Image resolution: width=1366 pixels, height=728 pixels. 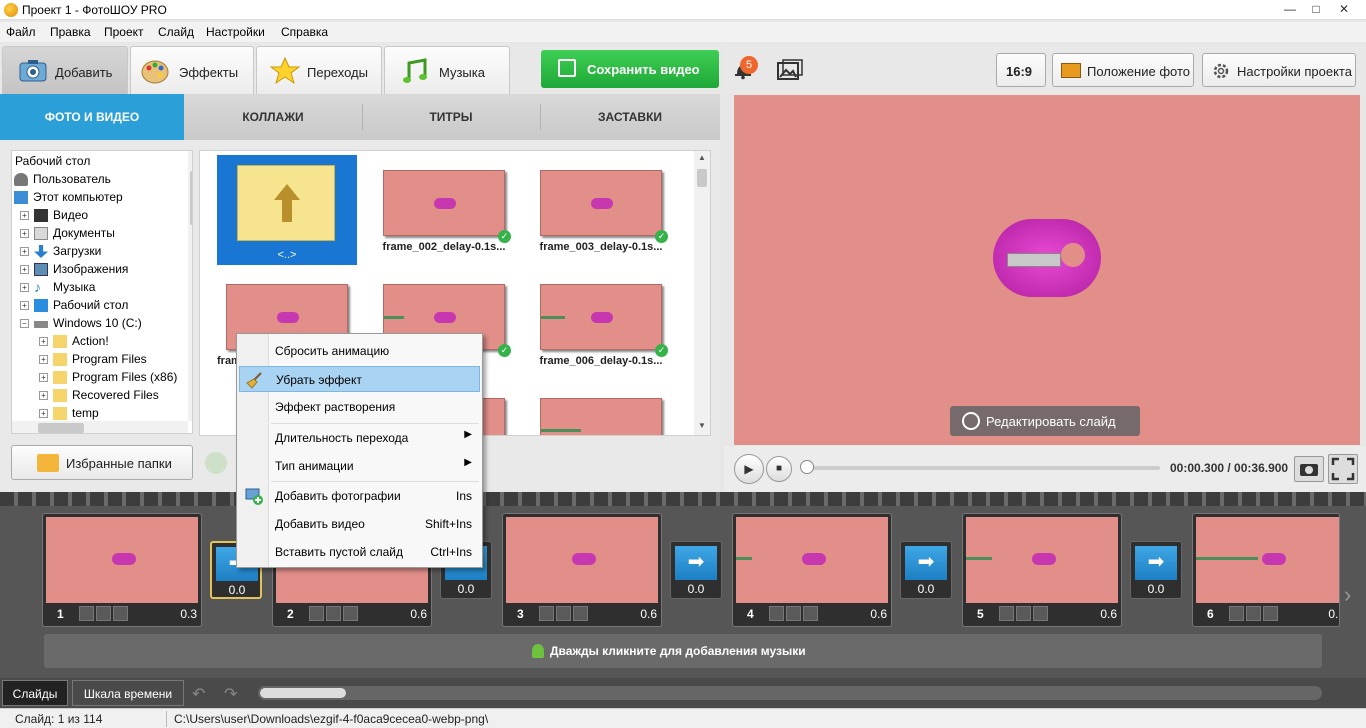 What do you see at coordinates (1309, 469) in the screenshot?
I see `camera-snapshot-icon` at bounding box center [1309, 469].